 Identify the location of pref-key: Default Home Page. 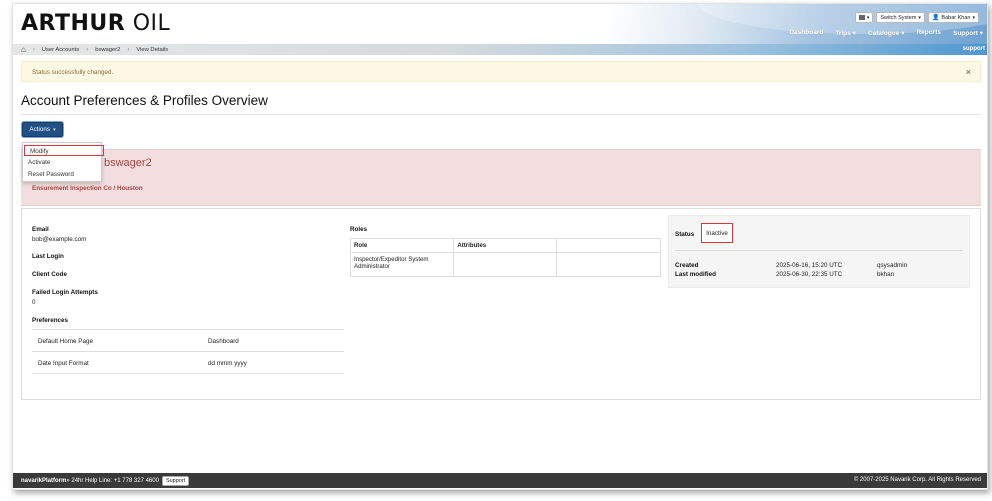
(65, 341).